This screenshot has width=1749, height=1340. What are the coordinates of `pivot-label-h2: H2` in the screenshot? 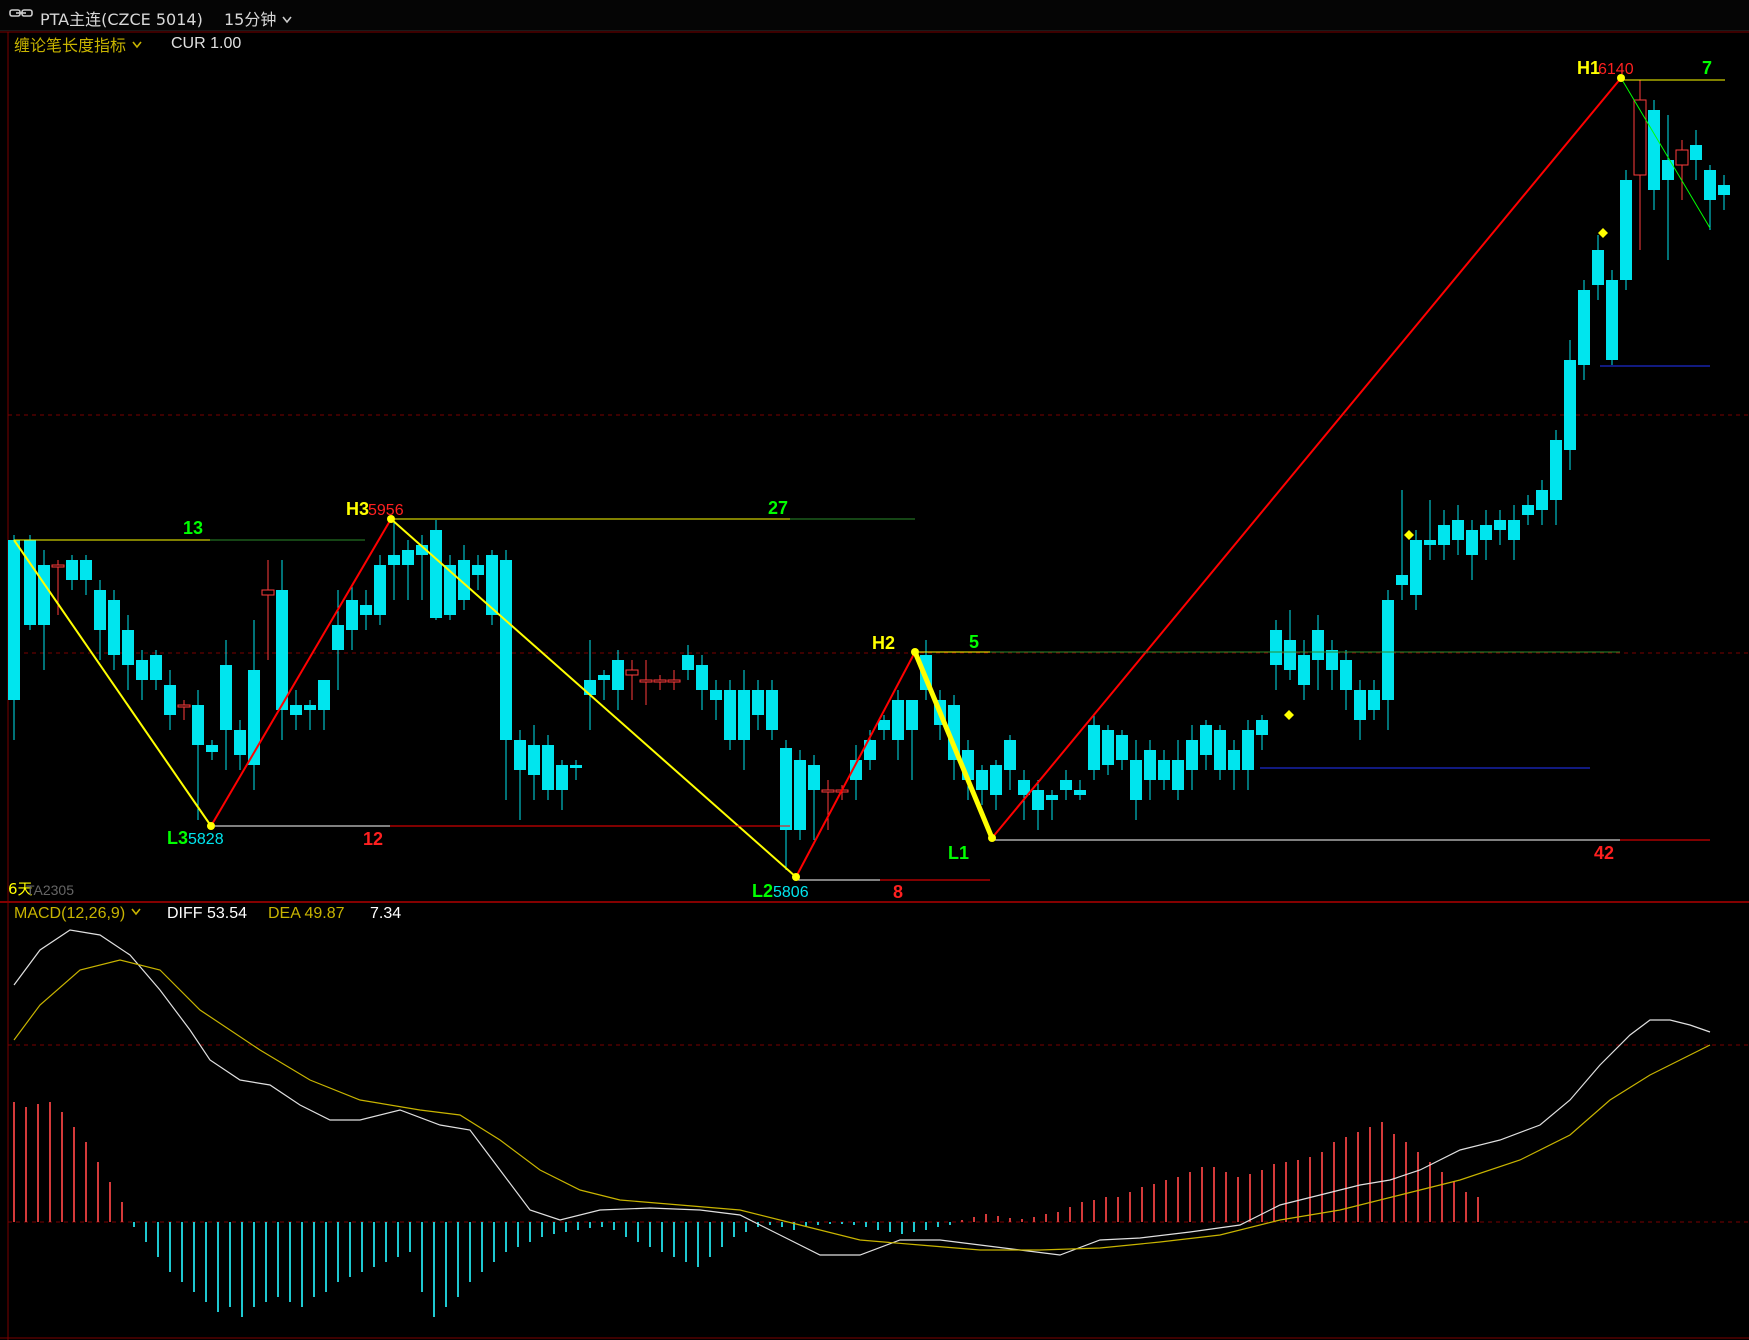 It's located at (883, 643).